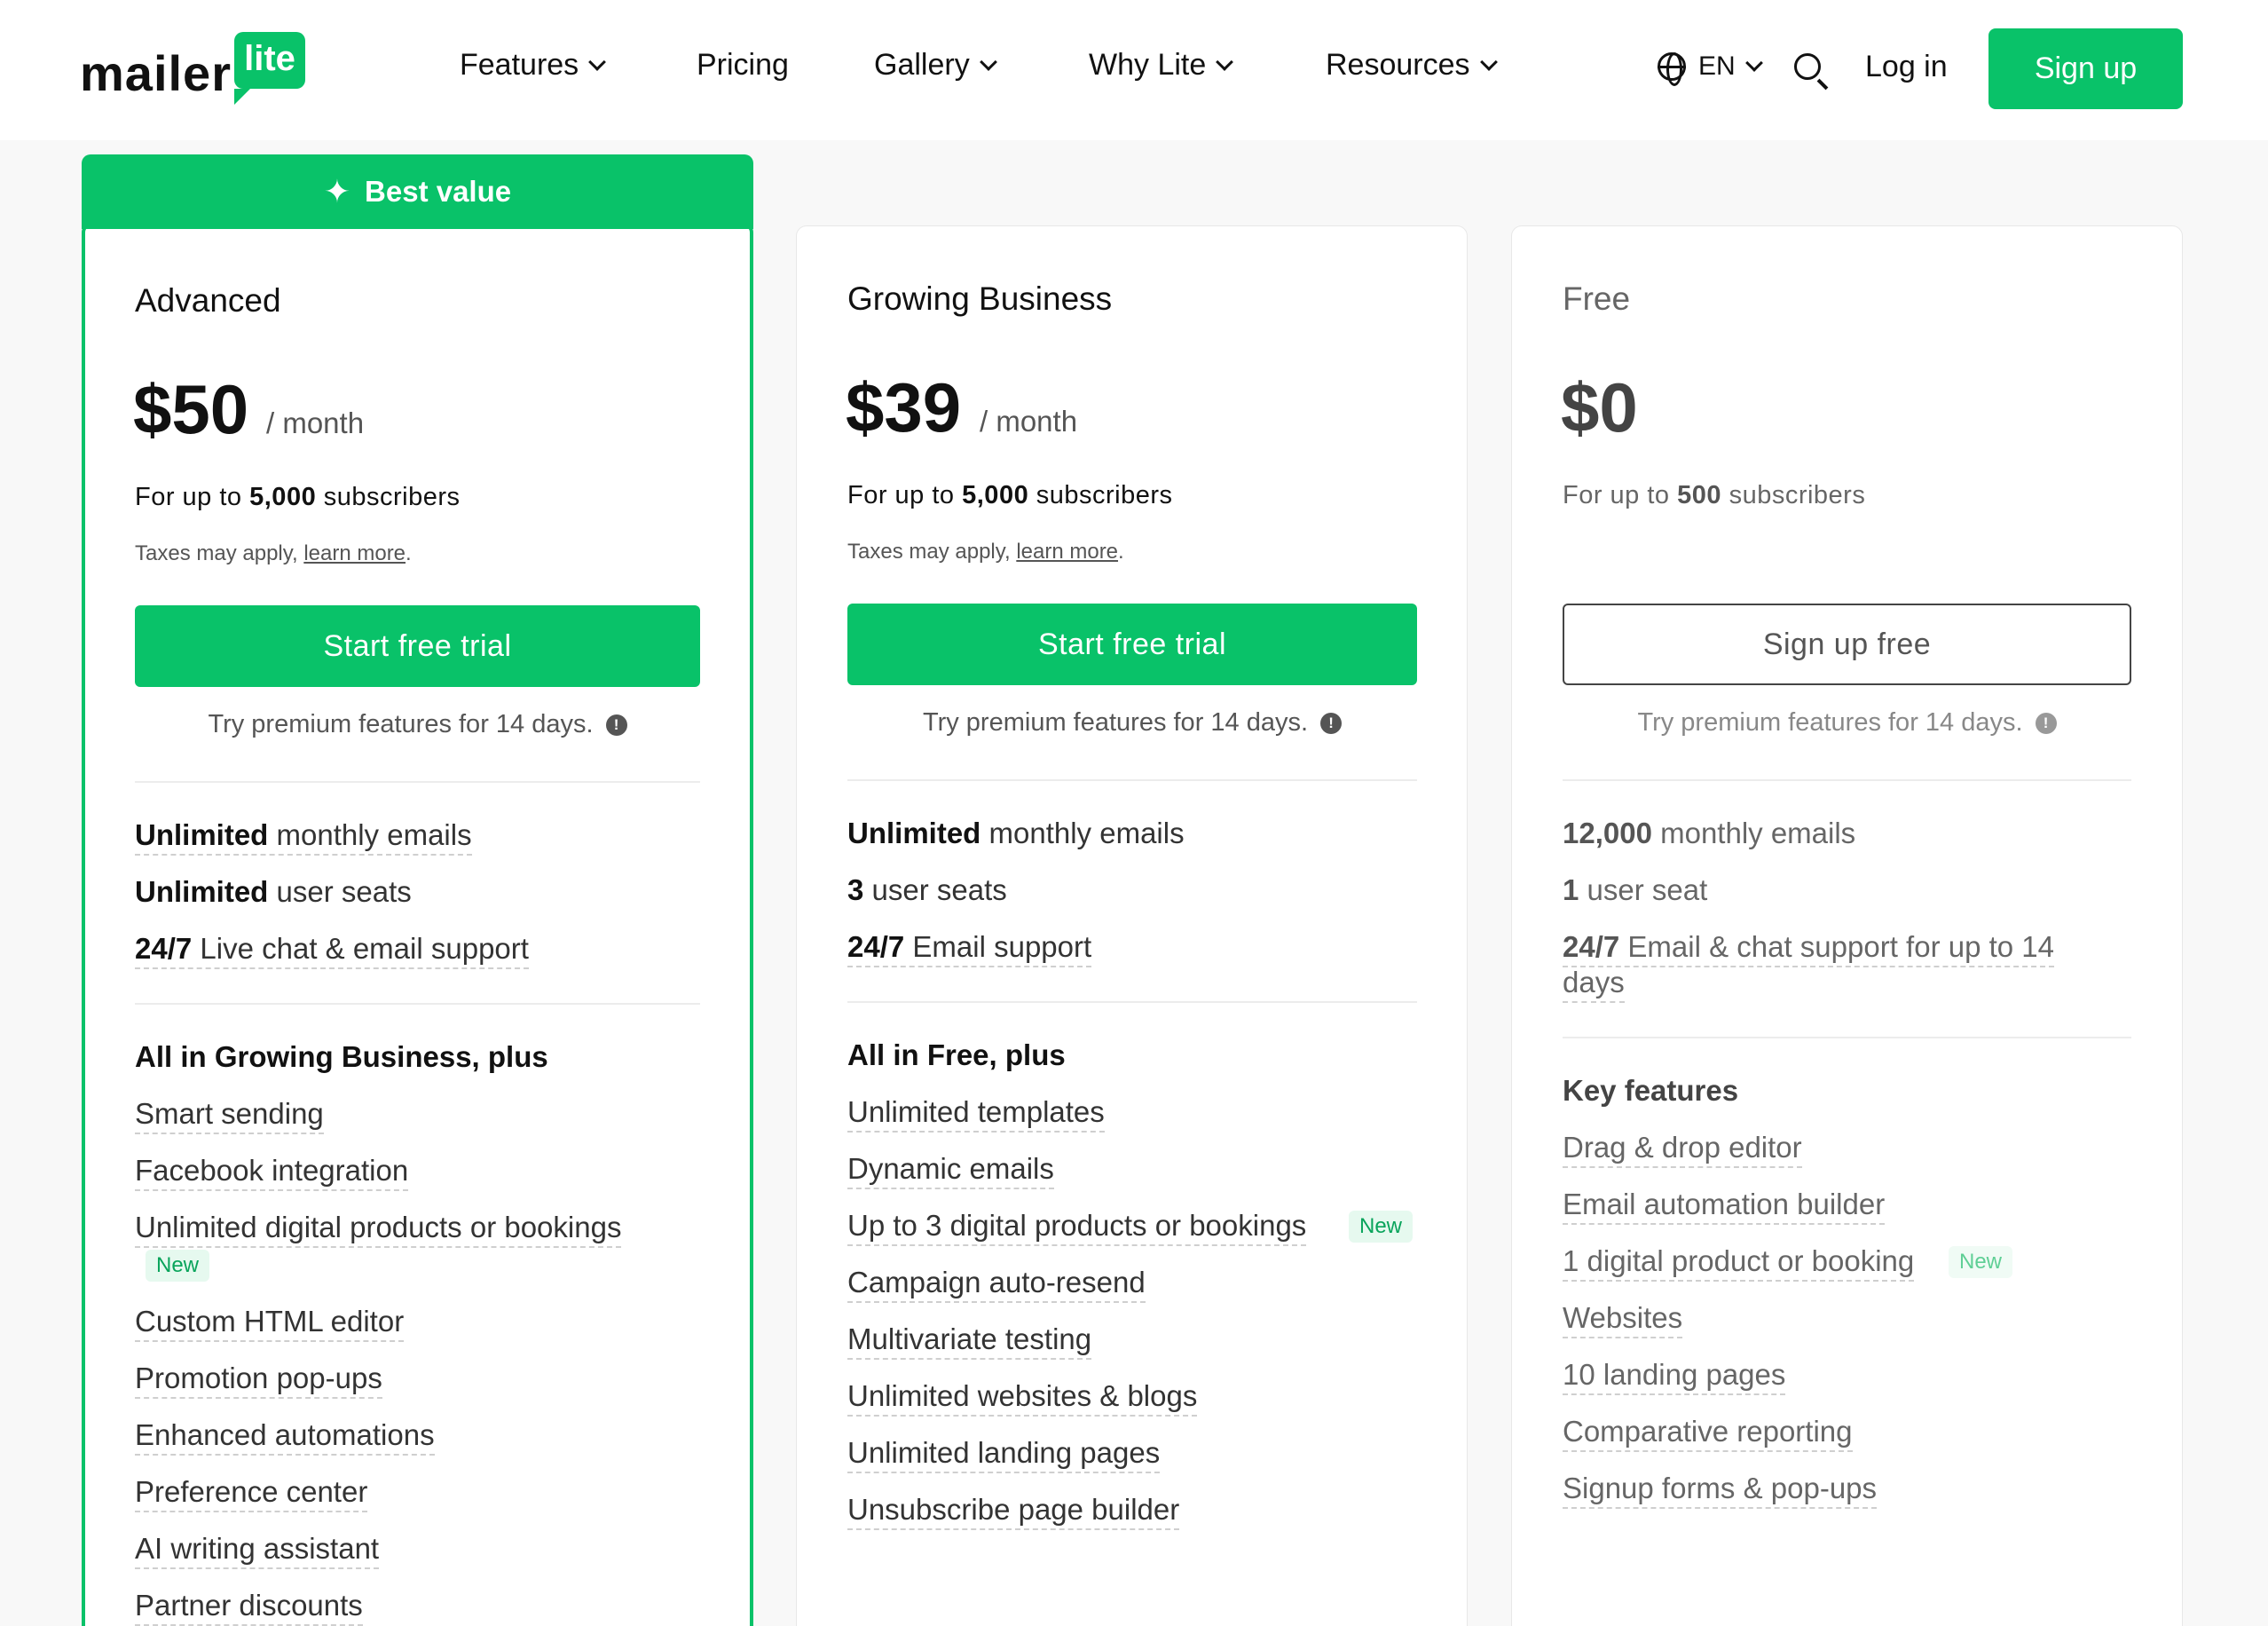  What do you see at coordinates (230, 1116) in the screenshot?
I see `feature-item: Smart sending` at bounding box center [230, 1116].